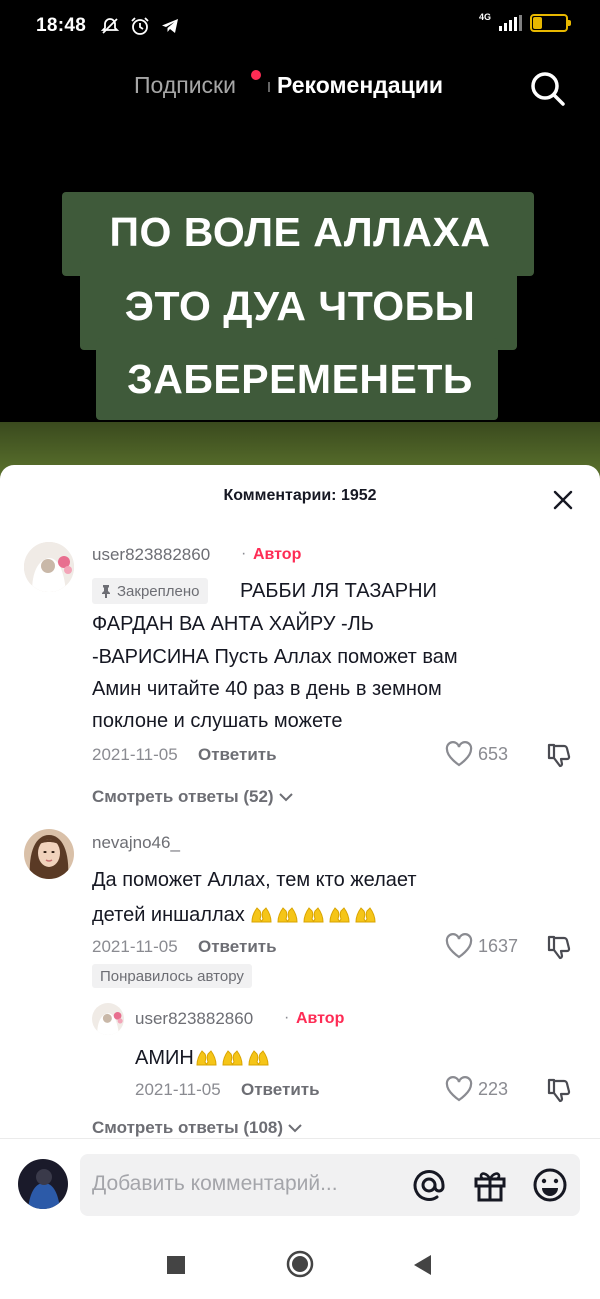  I want to click on close-icon, so click(563, 500).